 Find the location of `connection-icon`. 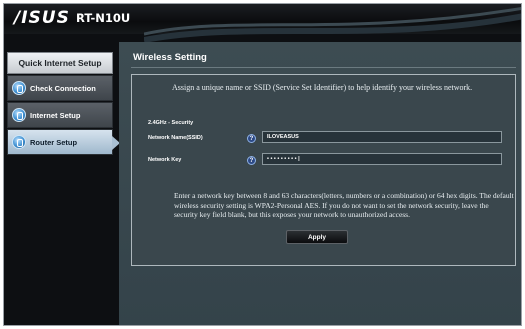

connection-icon is located at coordinates (19, 88).